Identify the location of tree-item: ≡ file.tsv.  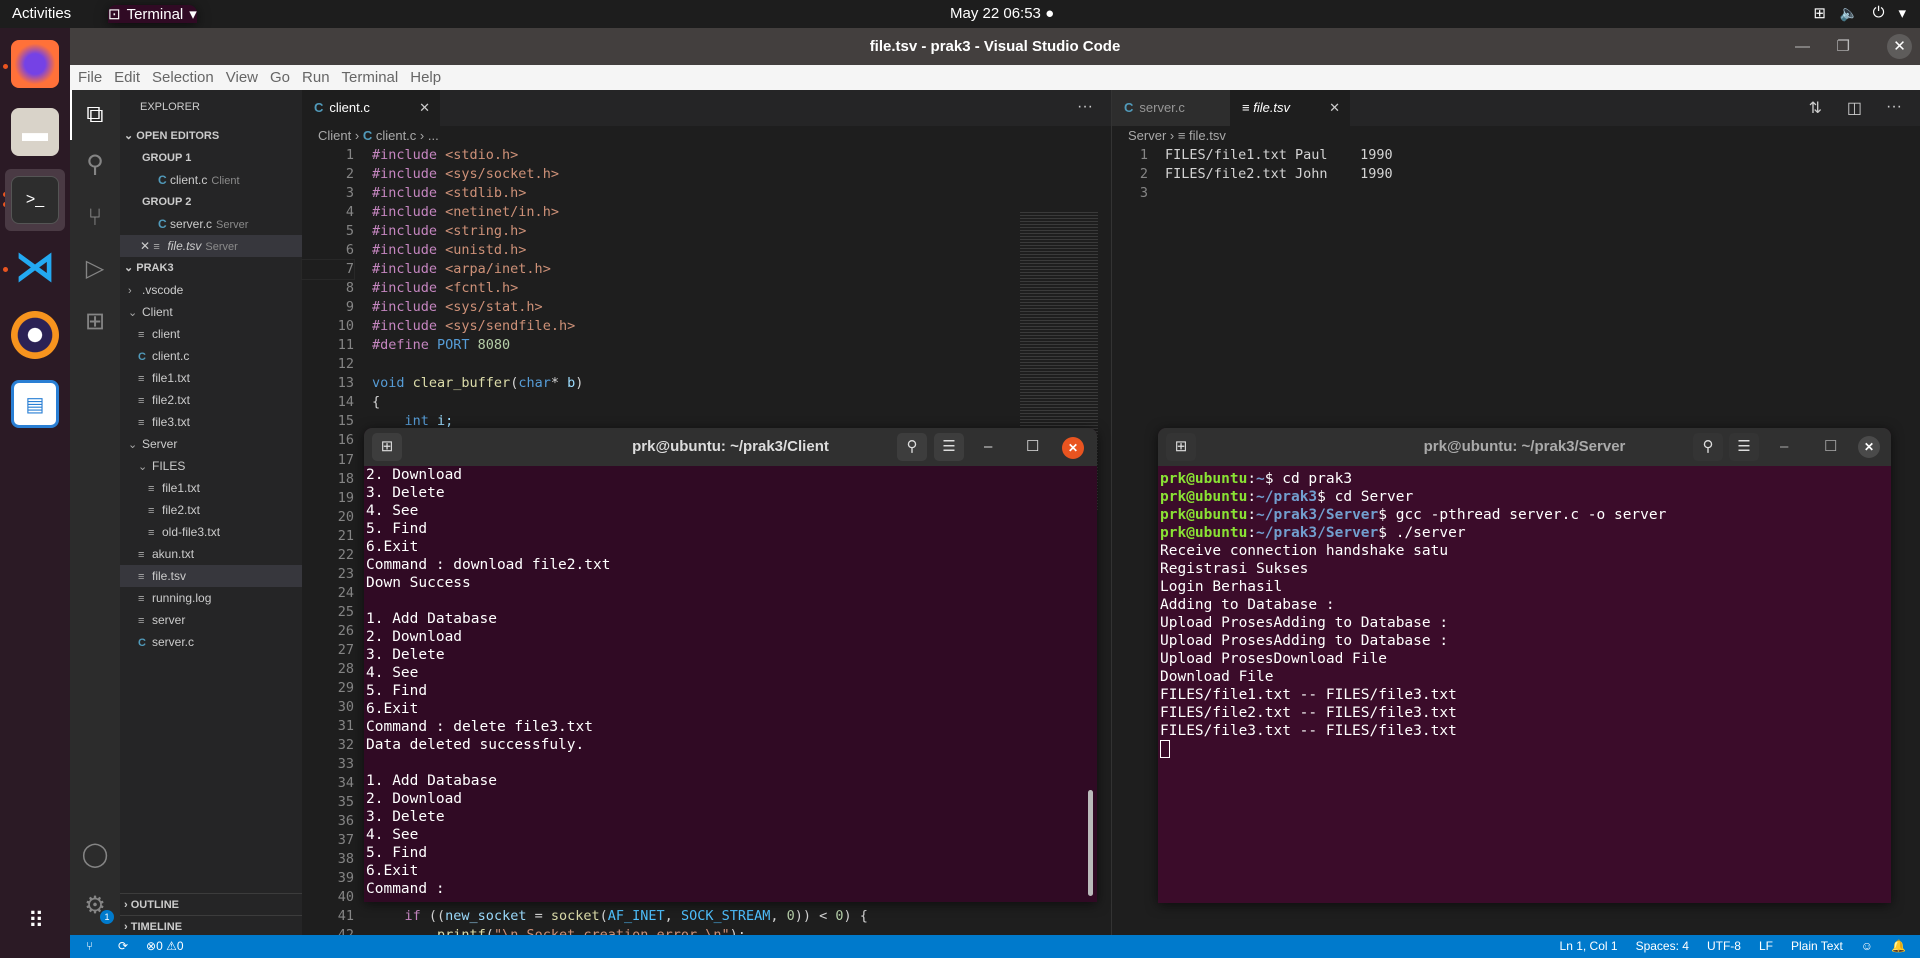
(211, 576).